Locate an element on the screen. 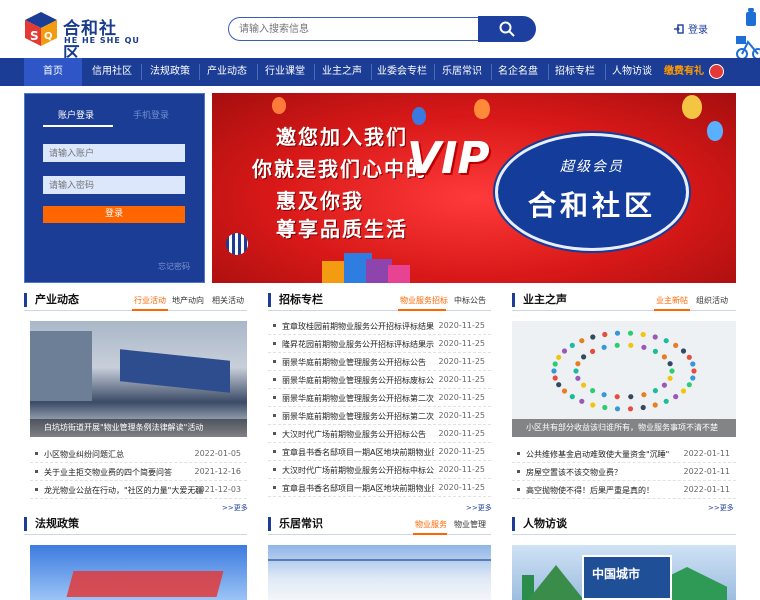  tab-property-management: 物业管理 is located at coordinates (470, 524).